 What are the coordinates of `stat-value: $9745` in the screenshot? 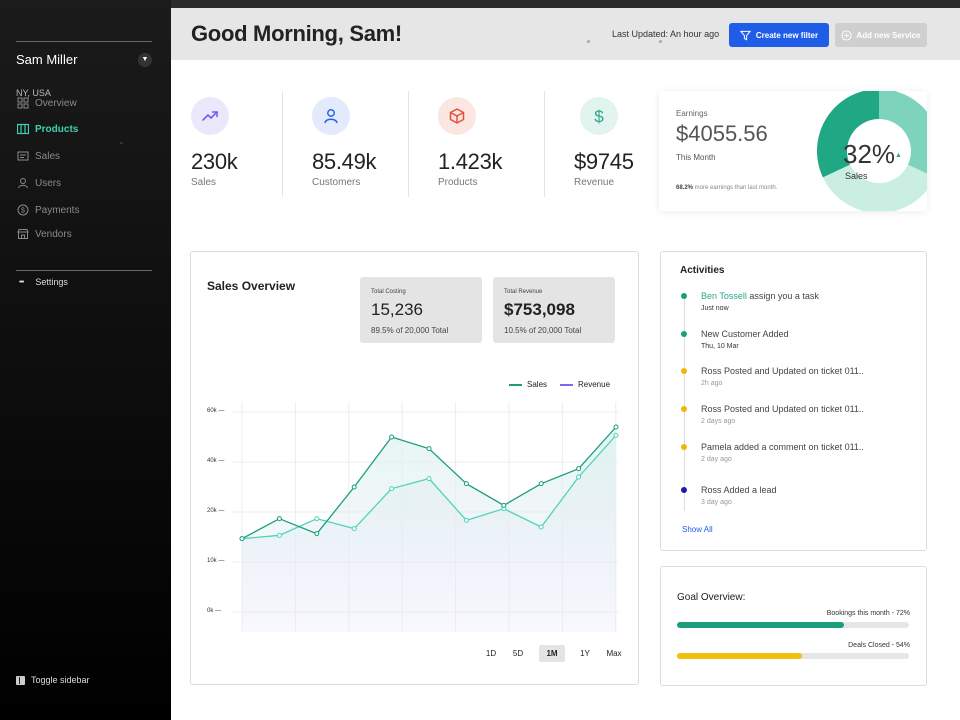 It's located at (604, 161).